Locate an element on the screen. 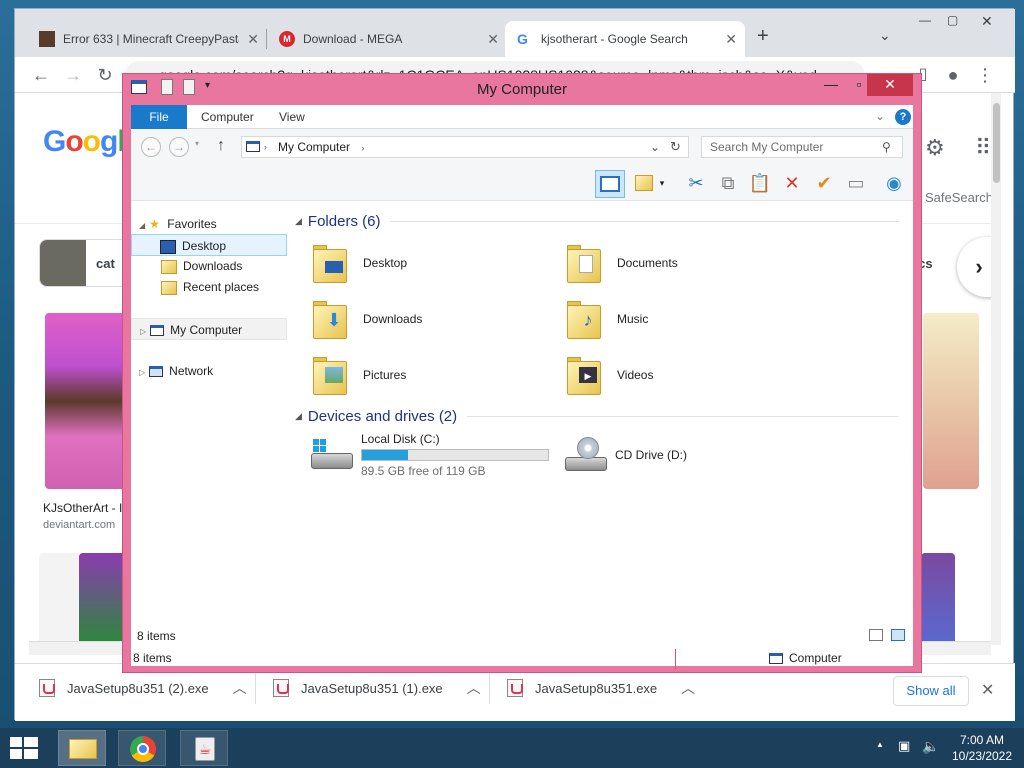 This screenshot has width=1024, height=768. folder-videos: ▶ Videos is located at coordinates (680, 375).